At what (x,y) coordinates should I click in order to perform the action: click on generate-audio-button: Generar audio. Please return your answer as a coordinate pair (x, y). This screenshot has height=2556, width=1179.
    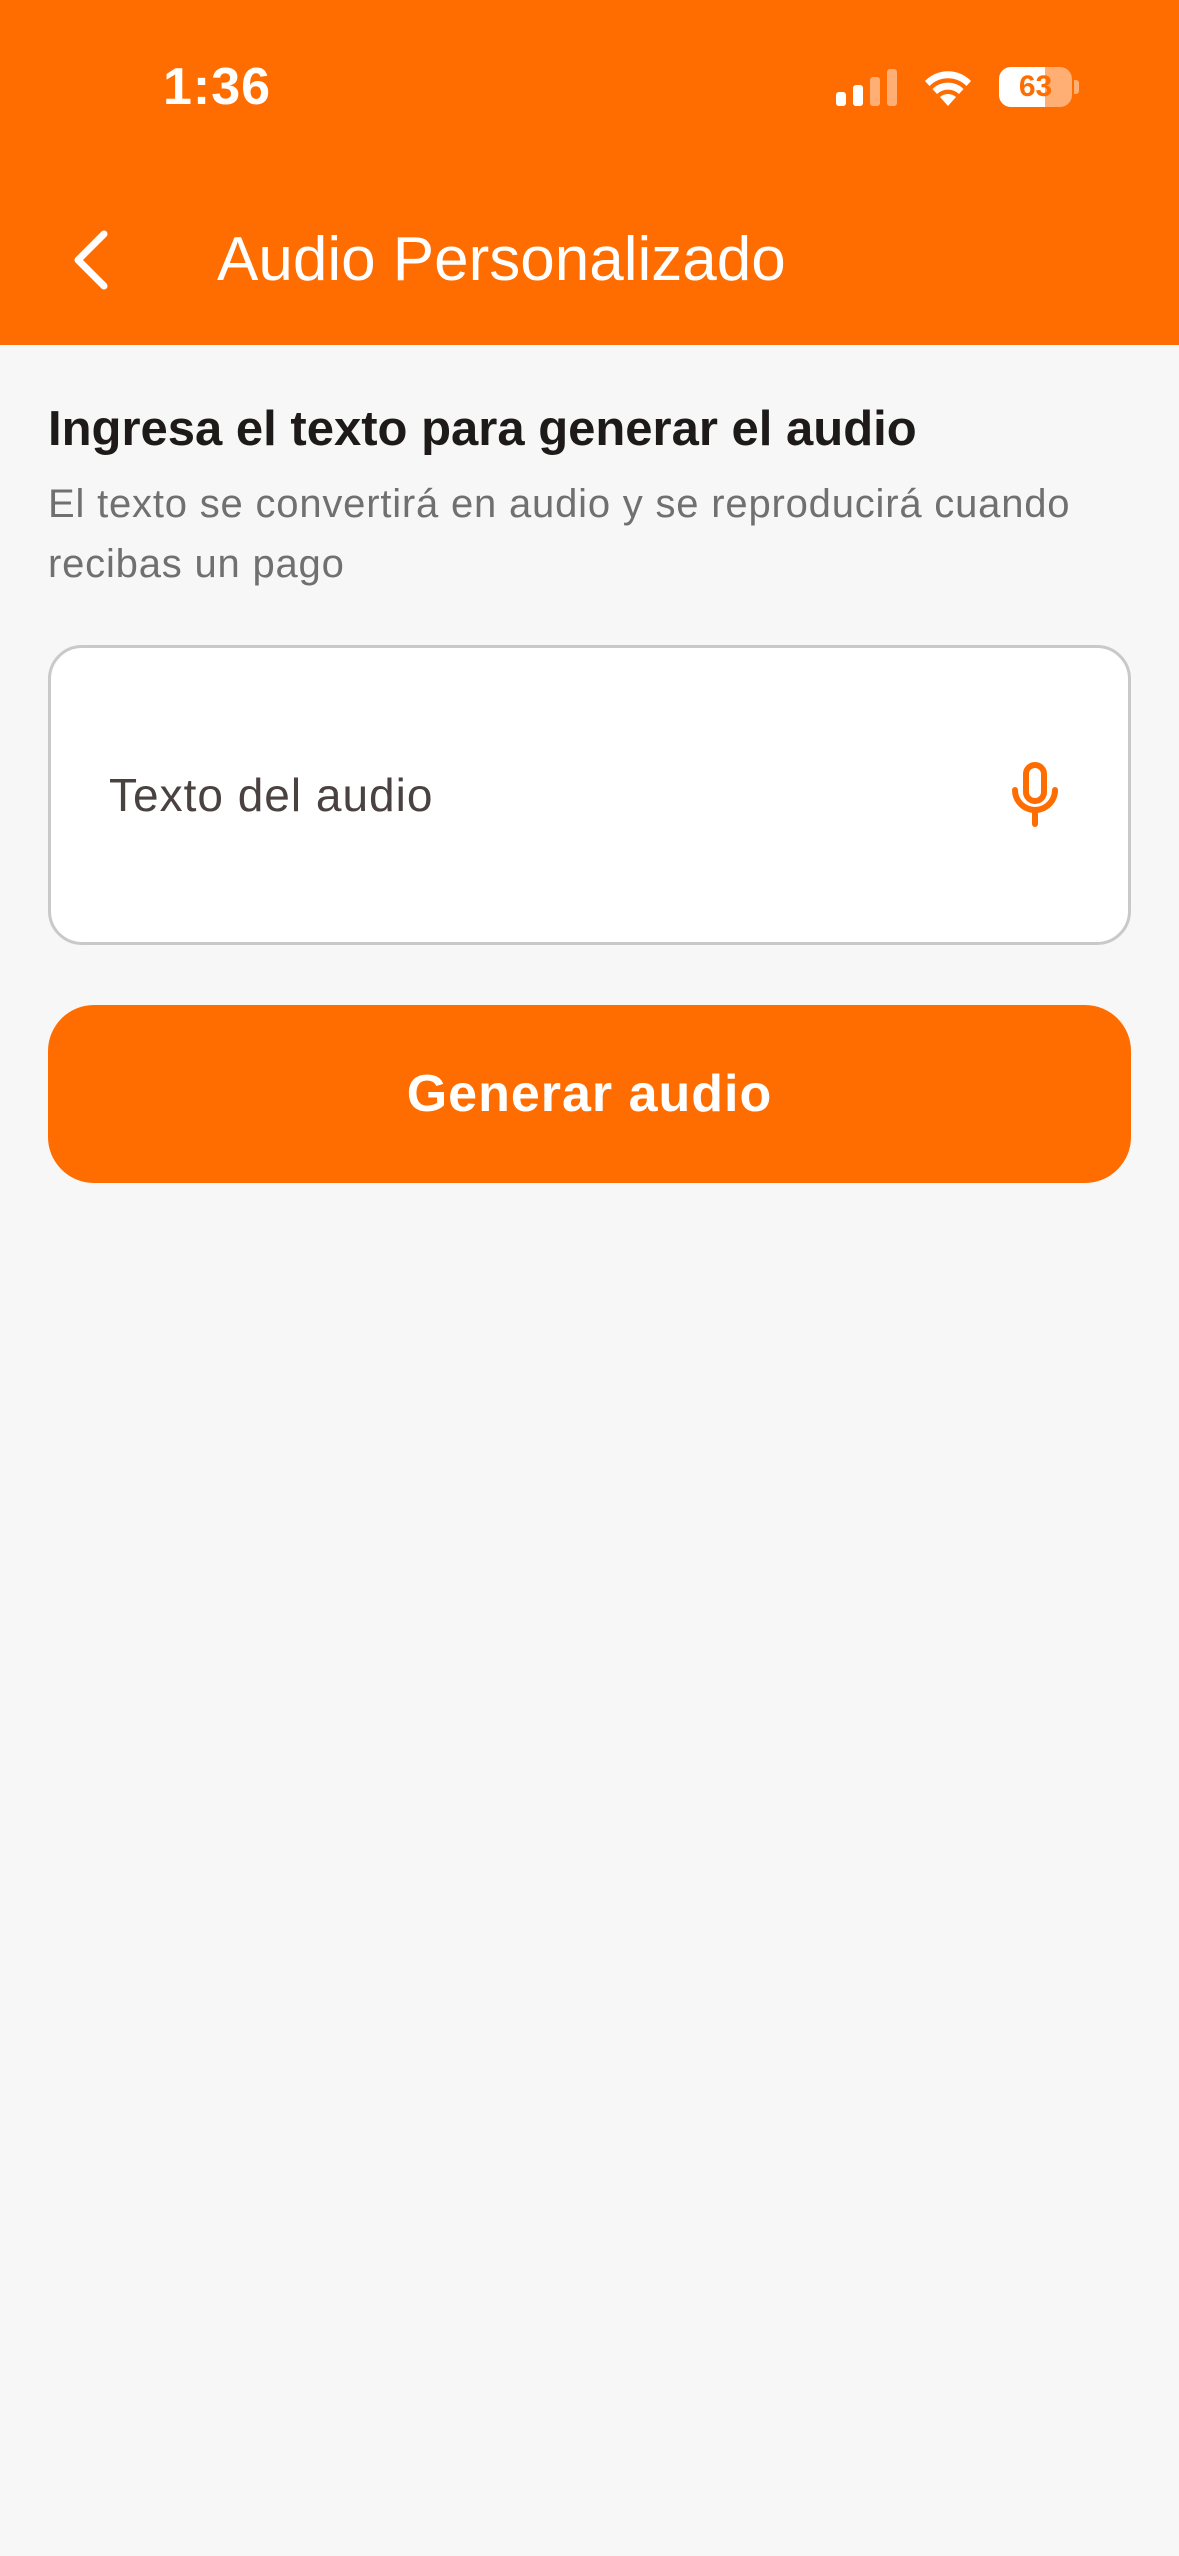
    Looking at the image, I should click on (589, 1094).